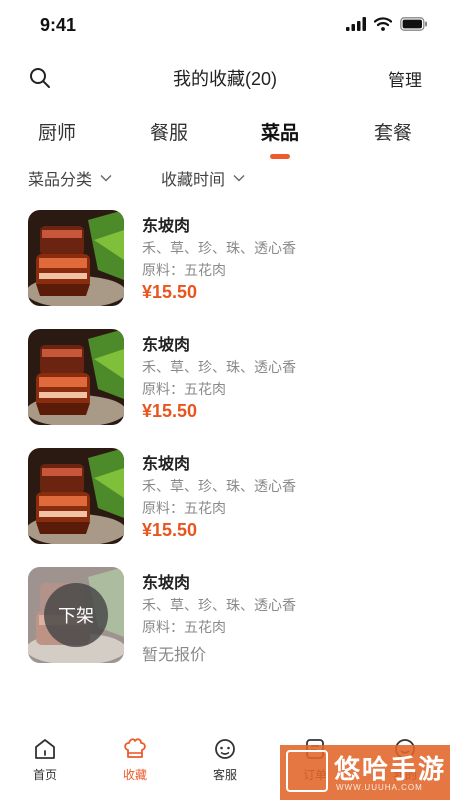 The height and width of the screenshot is (800, 450). Describe the element at coordinates (413, 24) in the screenshot. I see `battery-icon` at that location.